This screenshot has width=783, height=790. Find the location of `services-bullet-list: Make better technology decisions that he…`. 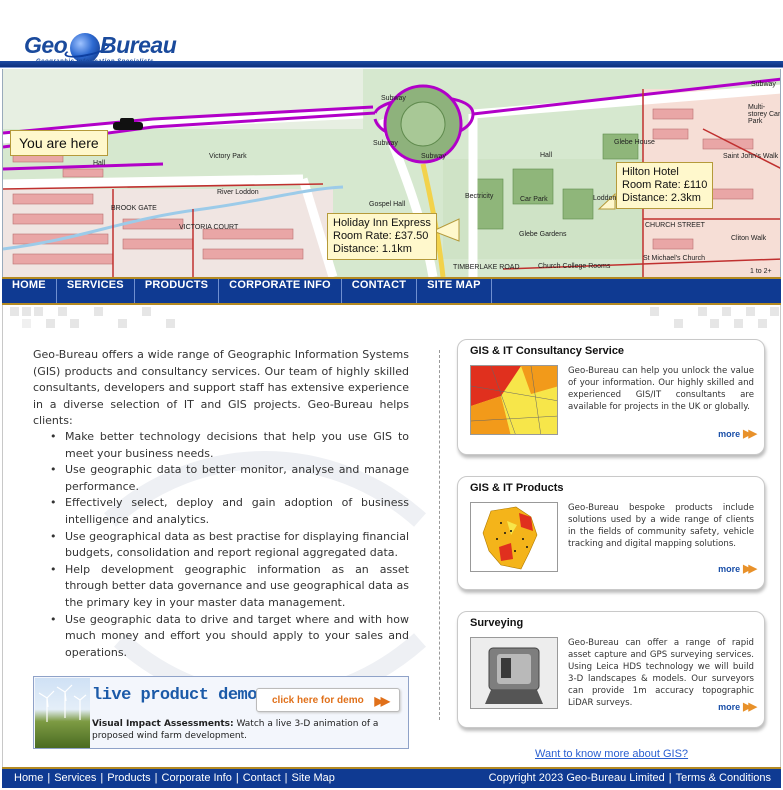

services-bullet-list: Make better technology decisions that he… is located at coordinates (229, 545).